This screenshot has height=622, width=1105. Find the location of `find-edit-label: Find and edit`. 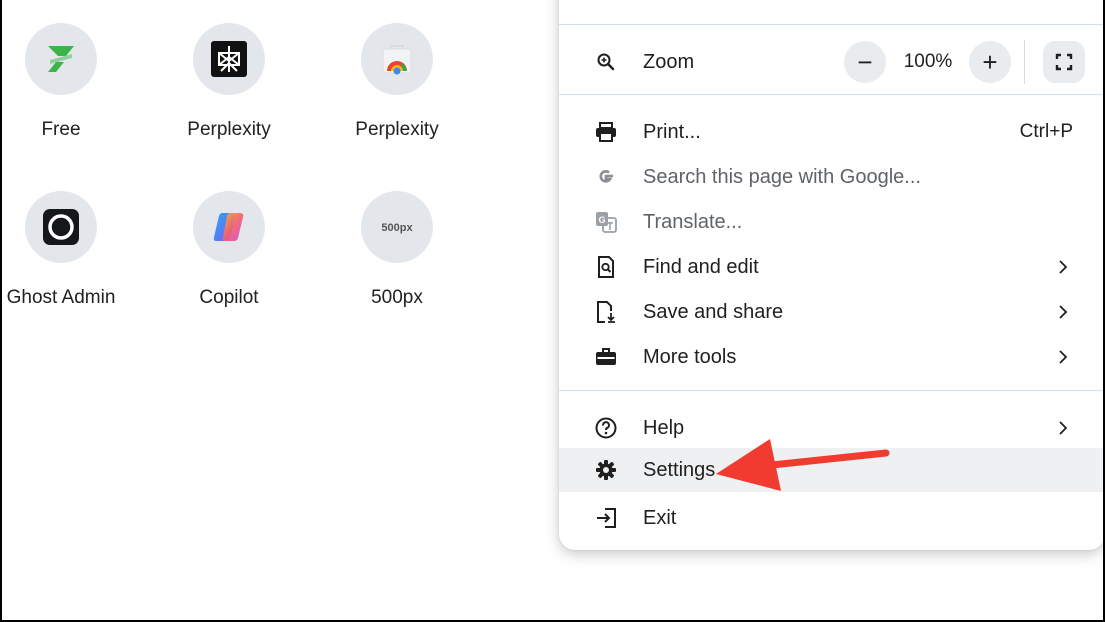

find-edit-label: Find and edit is located at coordinates (701, 266).